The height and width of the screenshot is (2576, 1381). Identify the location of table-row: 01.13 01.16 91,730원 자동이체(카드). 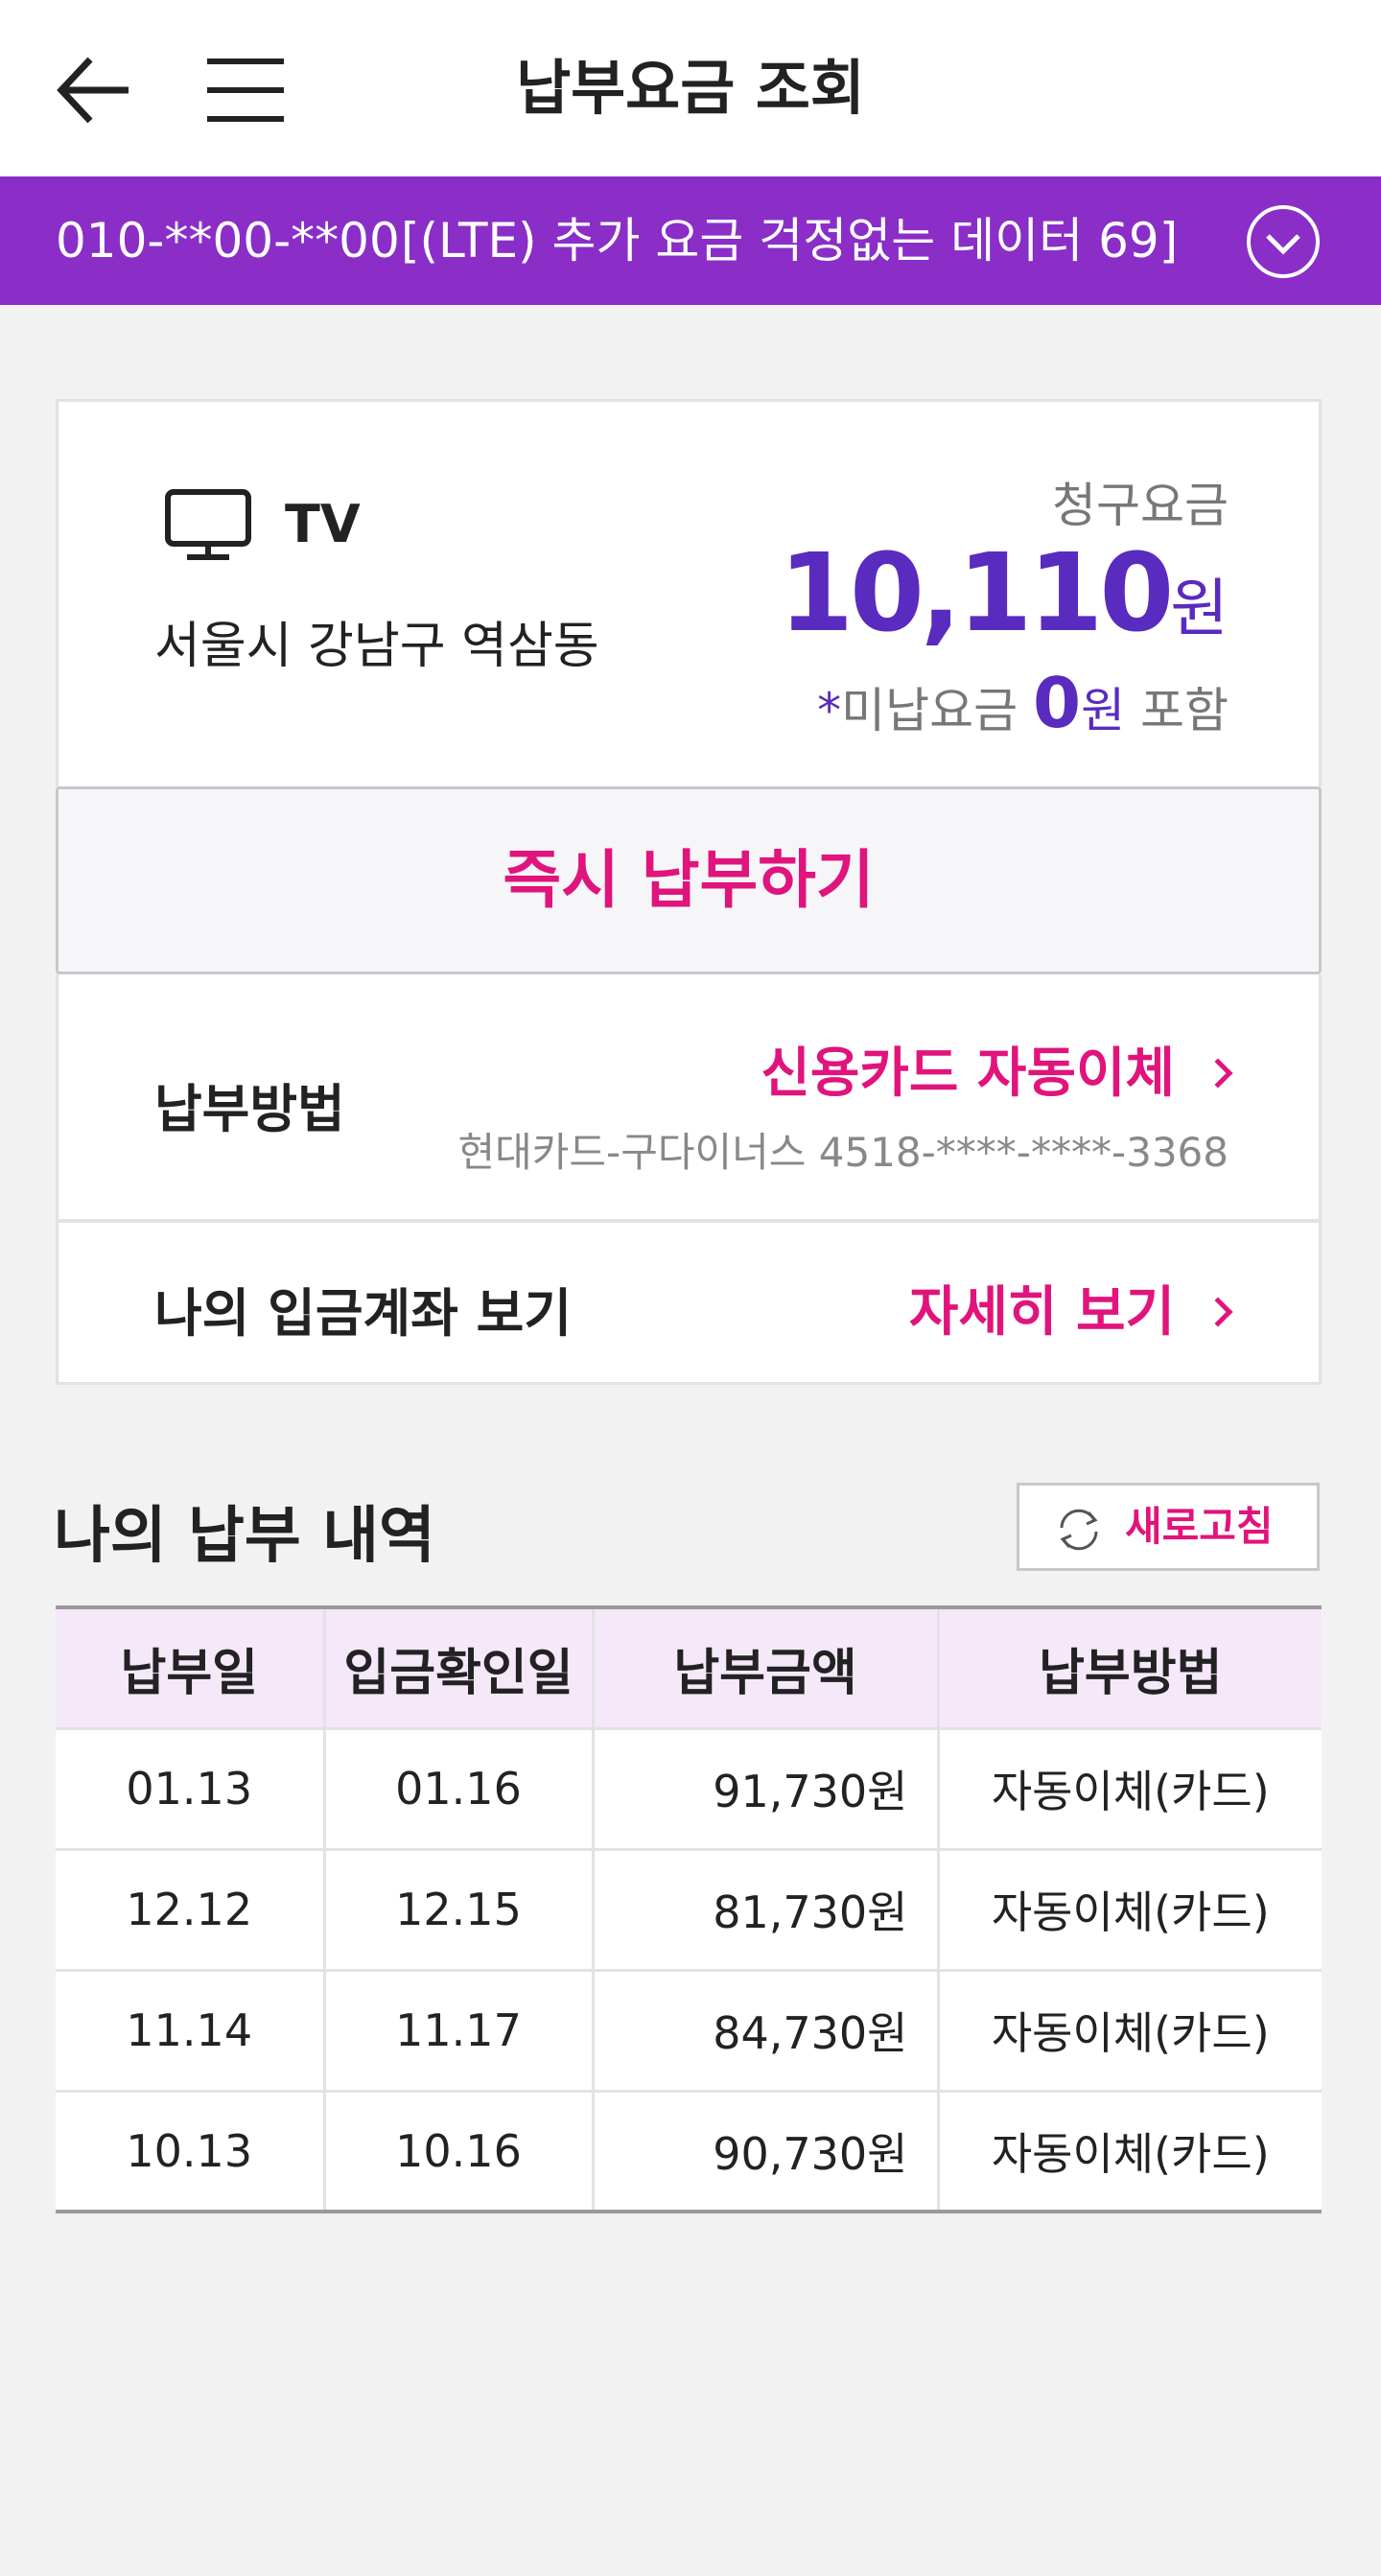
(689, 1789).